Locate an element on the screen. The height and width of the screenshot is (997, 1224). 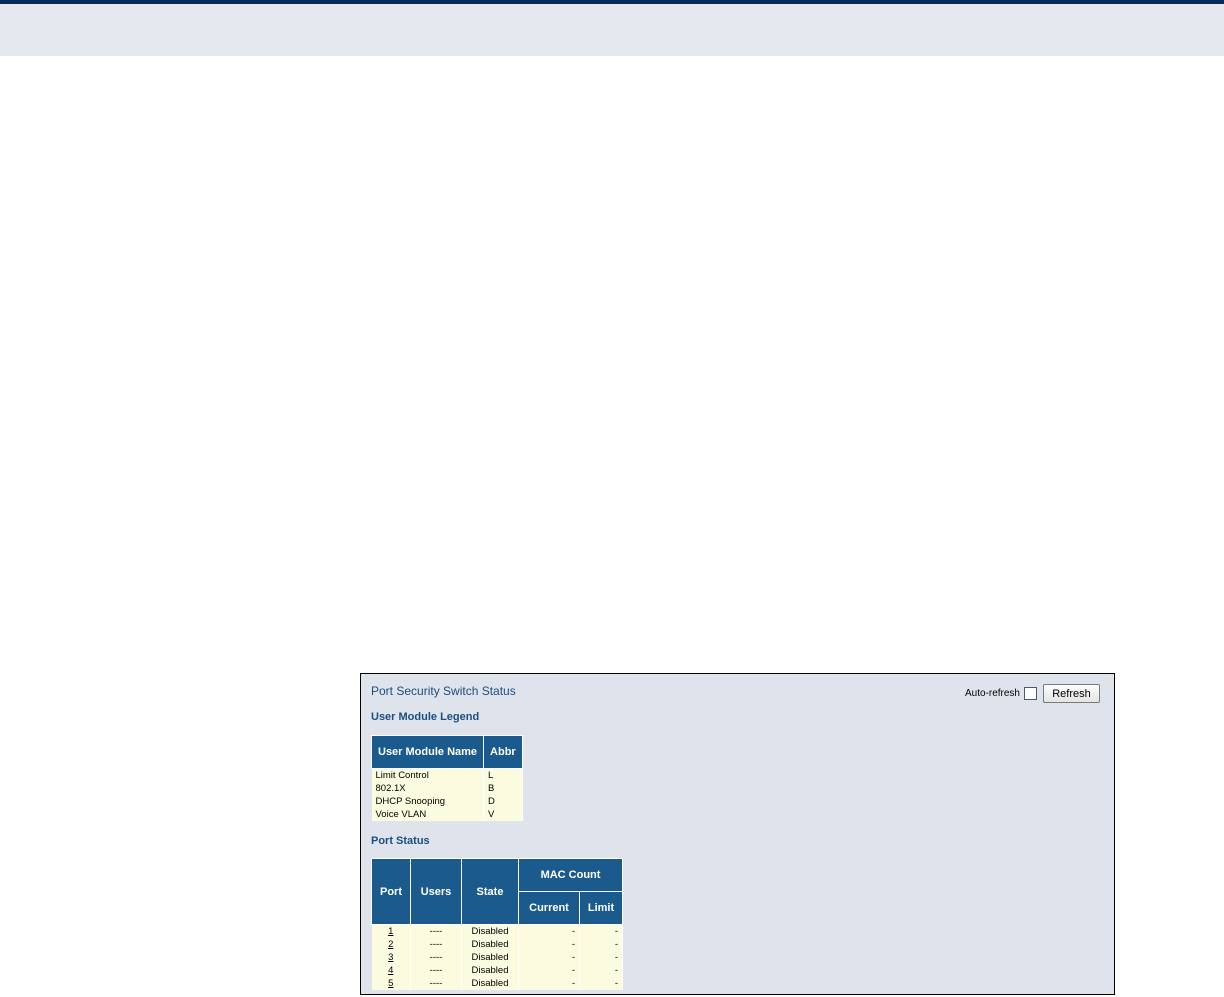
refresh-controls: Auto-refresh Refresh is located at coordinates (1032, 693).